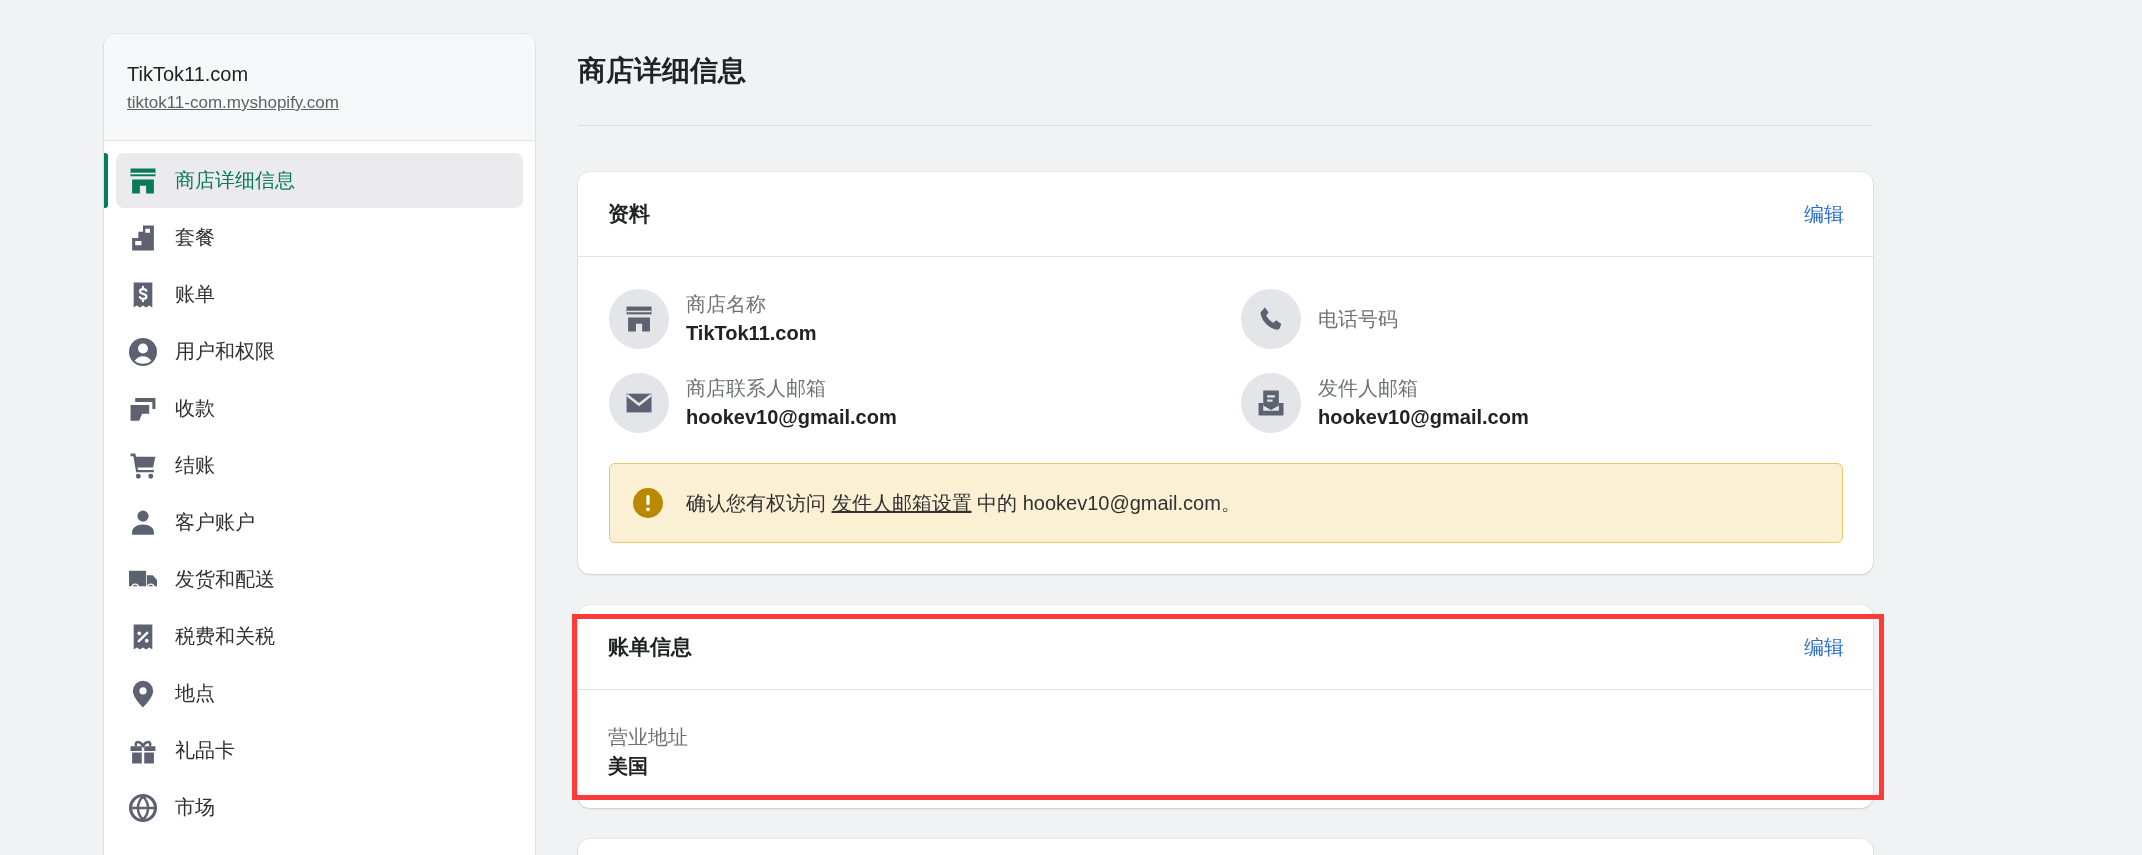  What do you see at coordinates (188, 74) in the screenshot?
I see `store-name: TikTok11.com` at bounding box center [188, 74].